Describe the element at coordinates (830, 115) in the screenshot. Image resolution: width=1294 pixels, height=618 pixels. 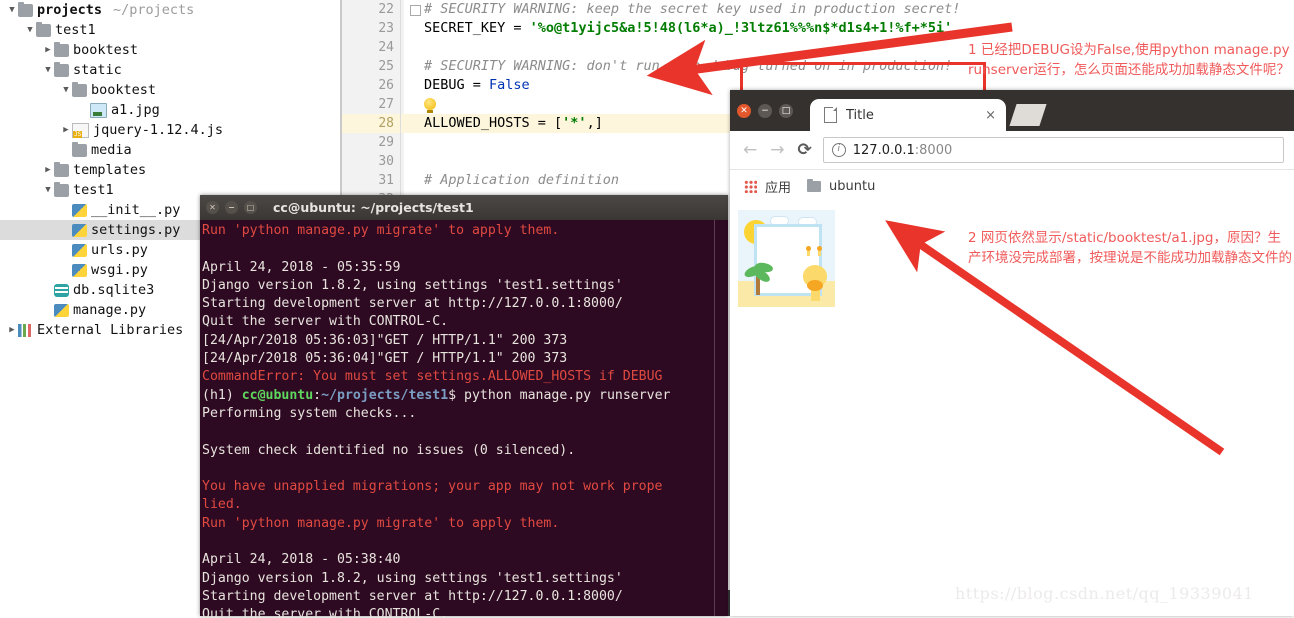
I see `page-icon` at that location.